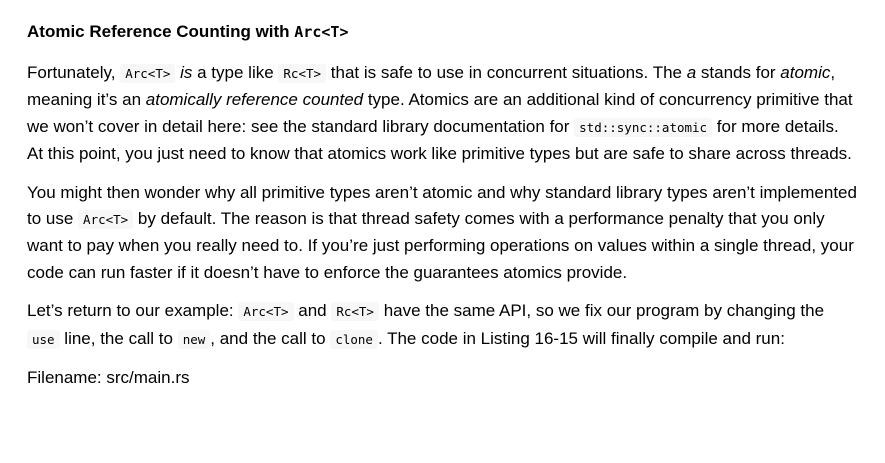 This screenshot has height=463, width=885. What do you see at coordinates (118, 338) in the screenshot?
I see `text-span: line, the call to` at bounding box center [118, 338].